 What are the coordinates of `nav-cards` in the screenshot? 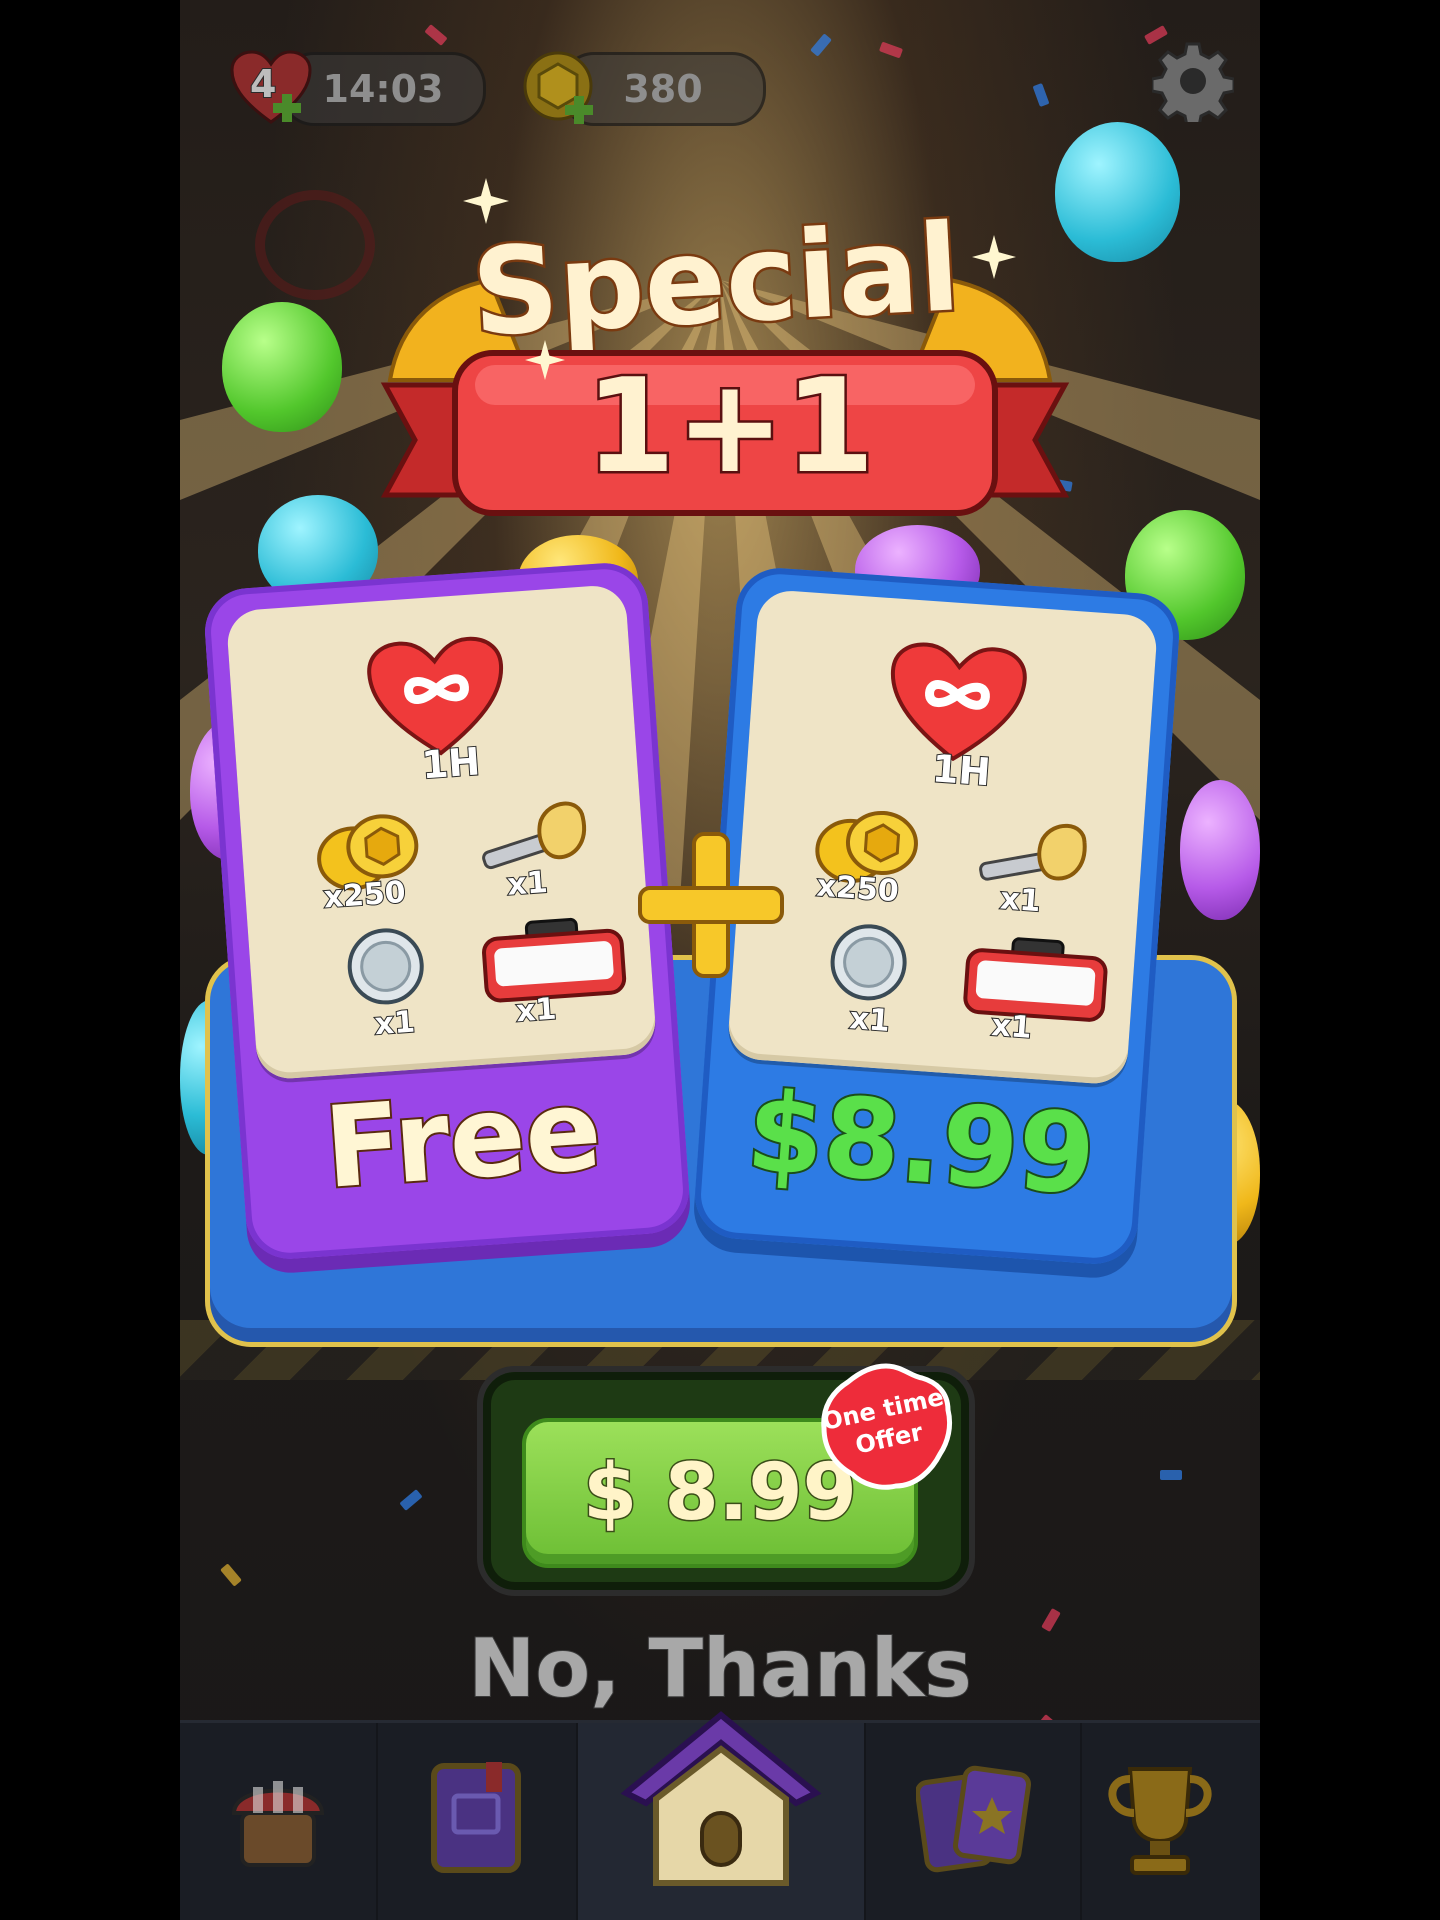 It's located at (973, 1821).